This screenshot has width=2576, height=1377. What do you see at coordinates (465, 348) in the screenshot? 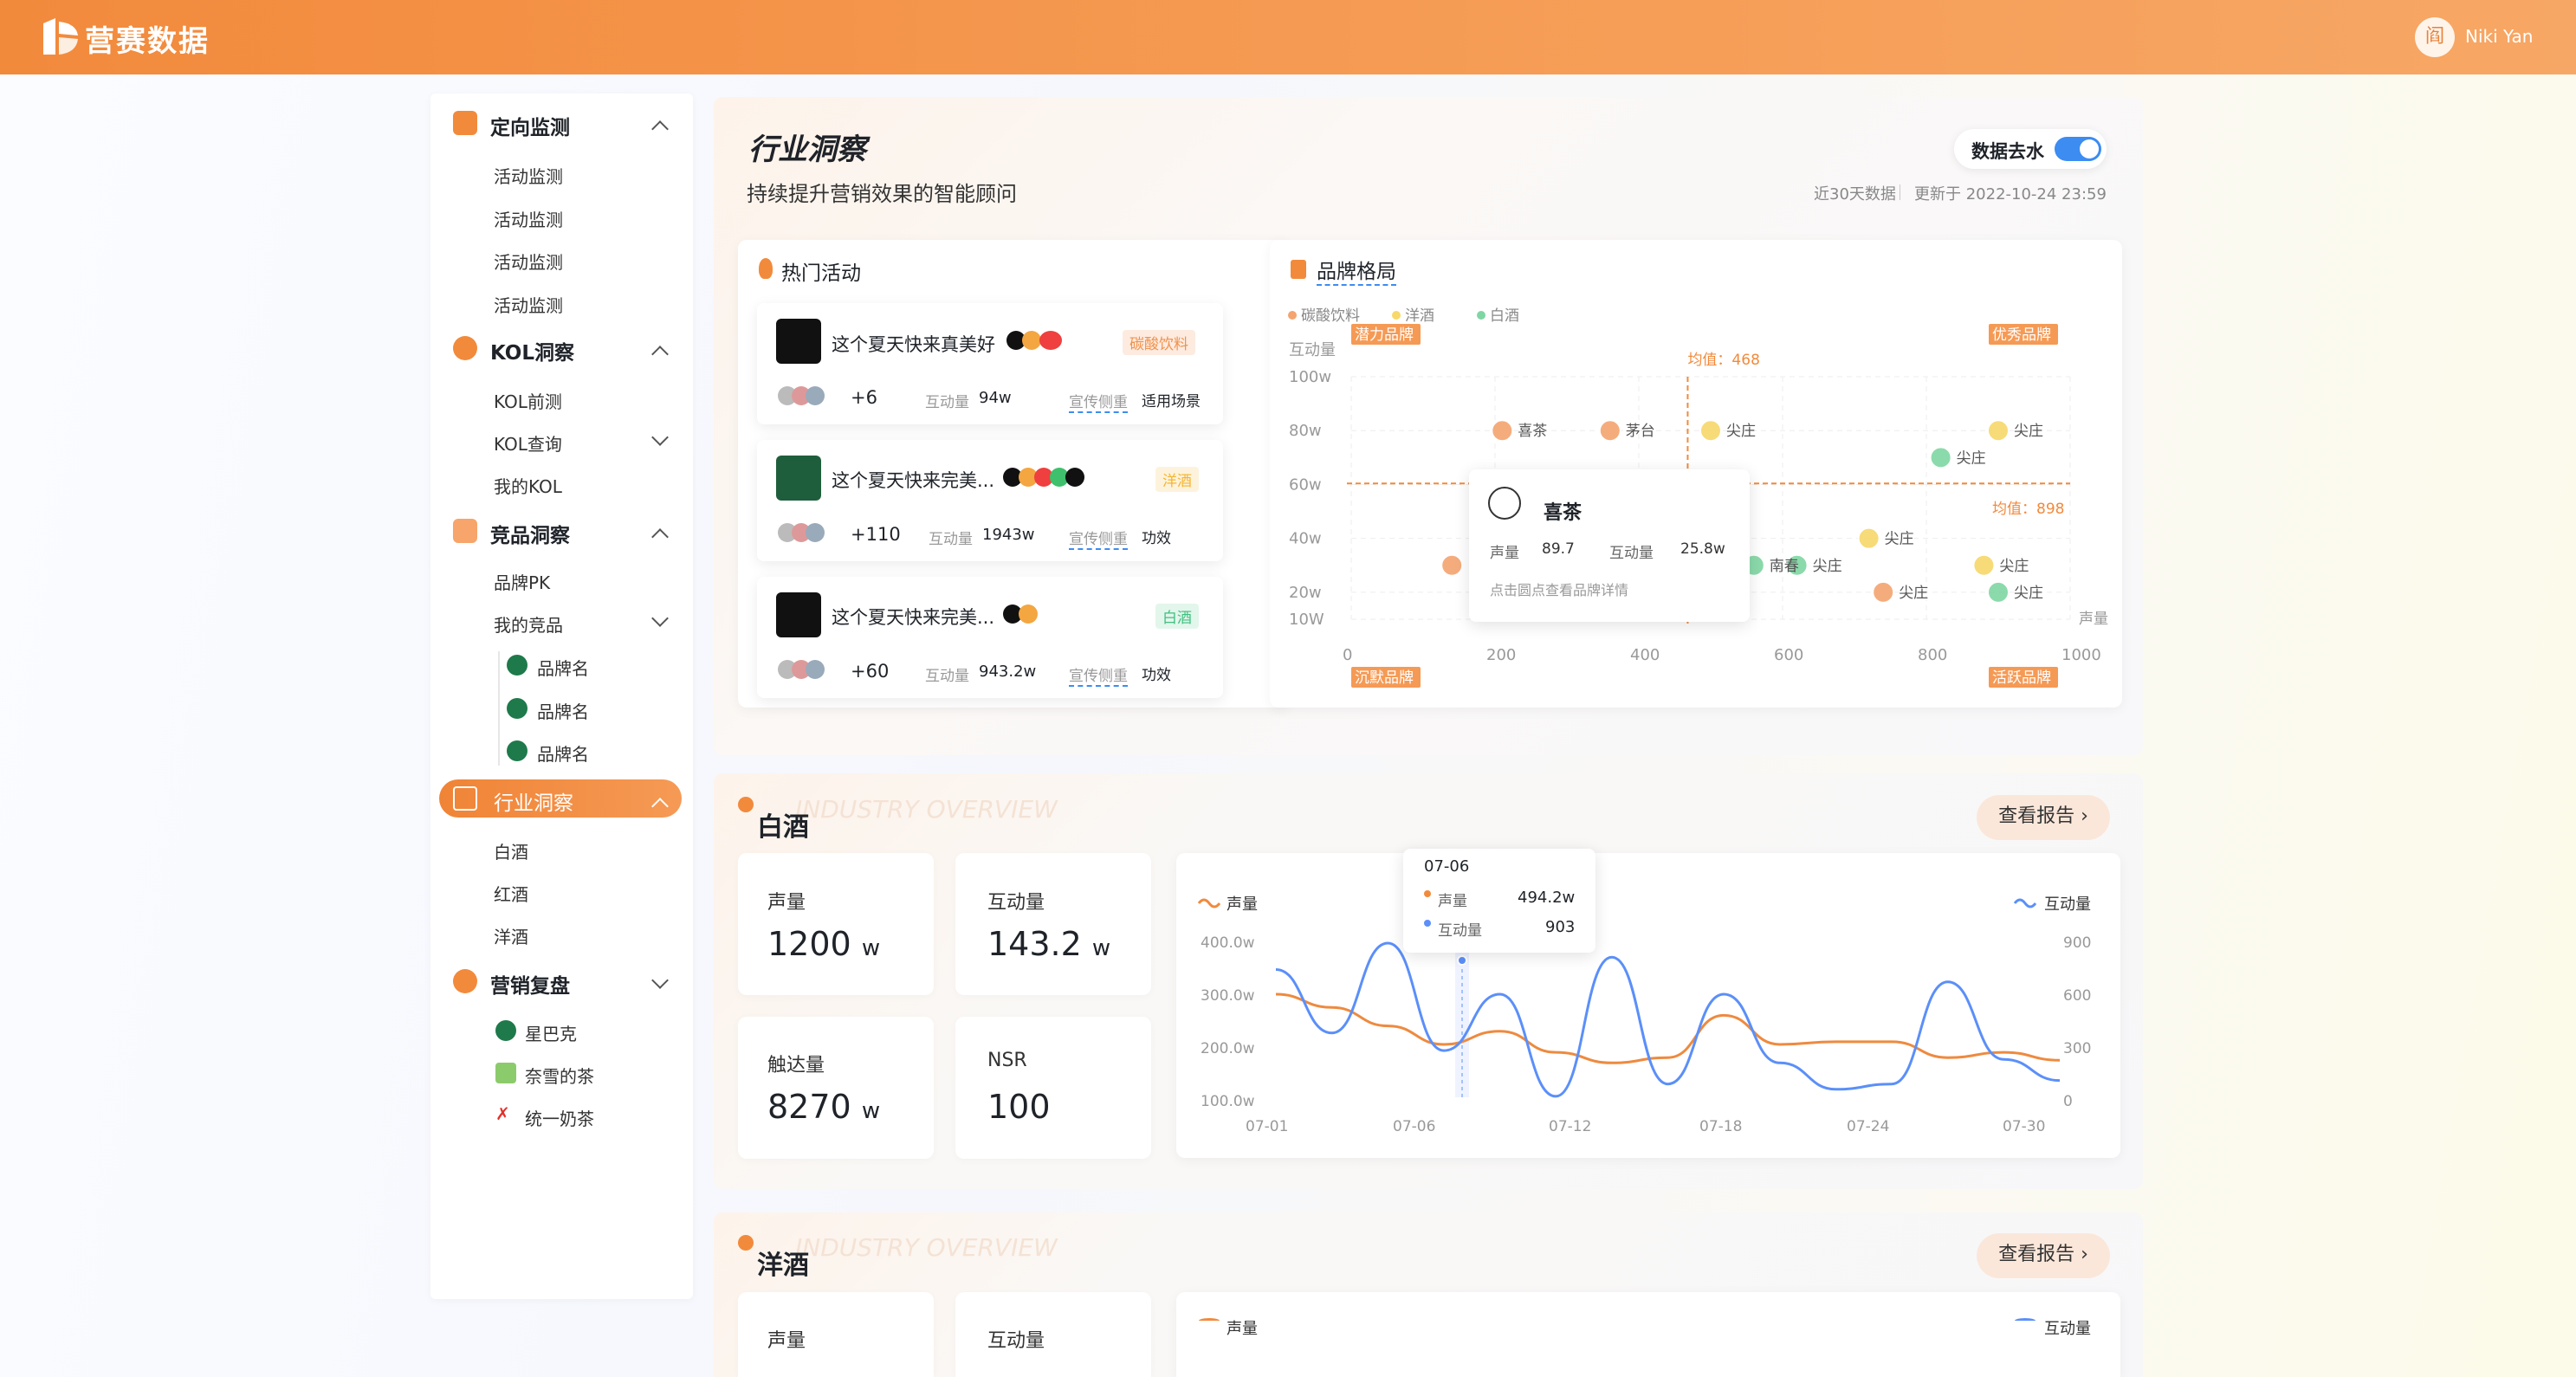
I see `kol-icon` at bounding box center [465, 348].